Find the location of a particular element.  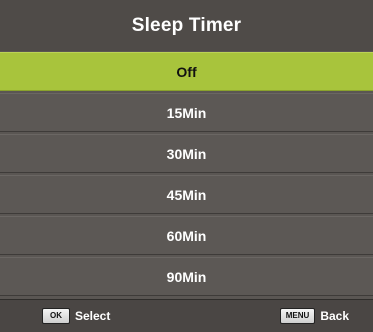

option-45min: 45Min is located at coordinates (186, 194).